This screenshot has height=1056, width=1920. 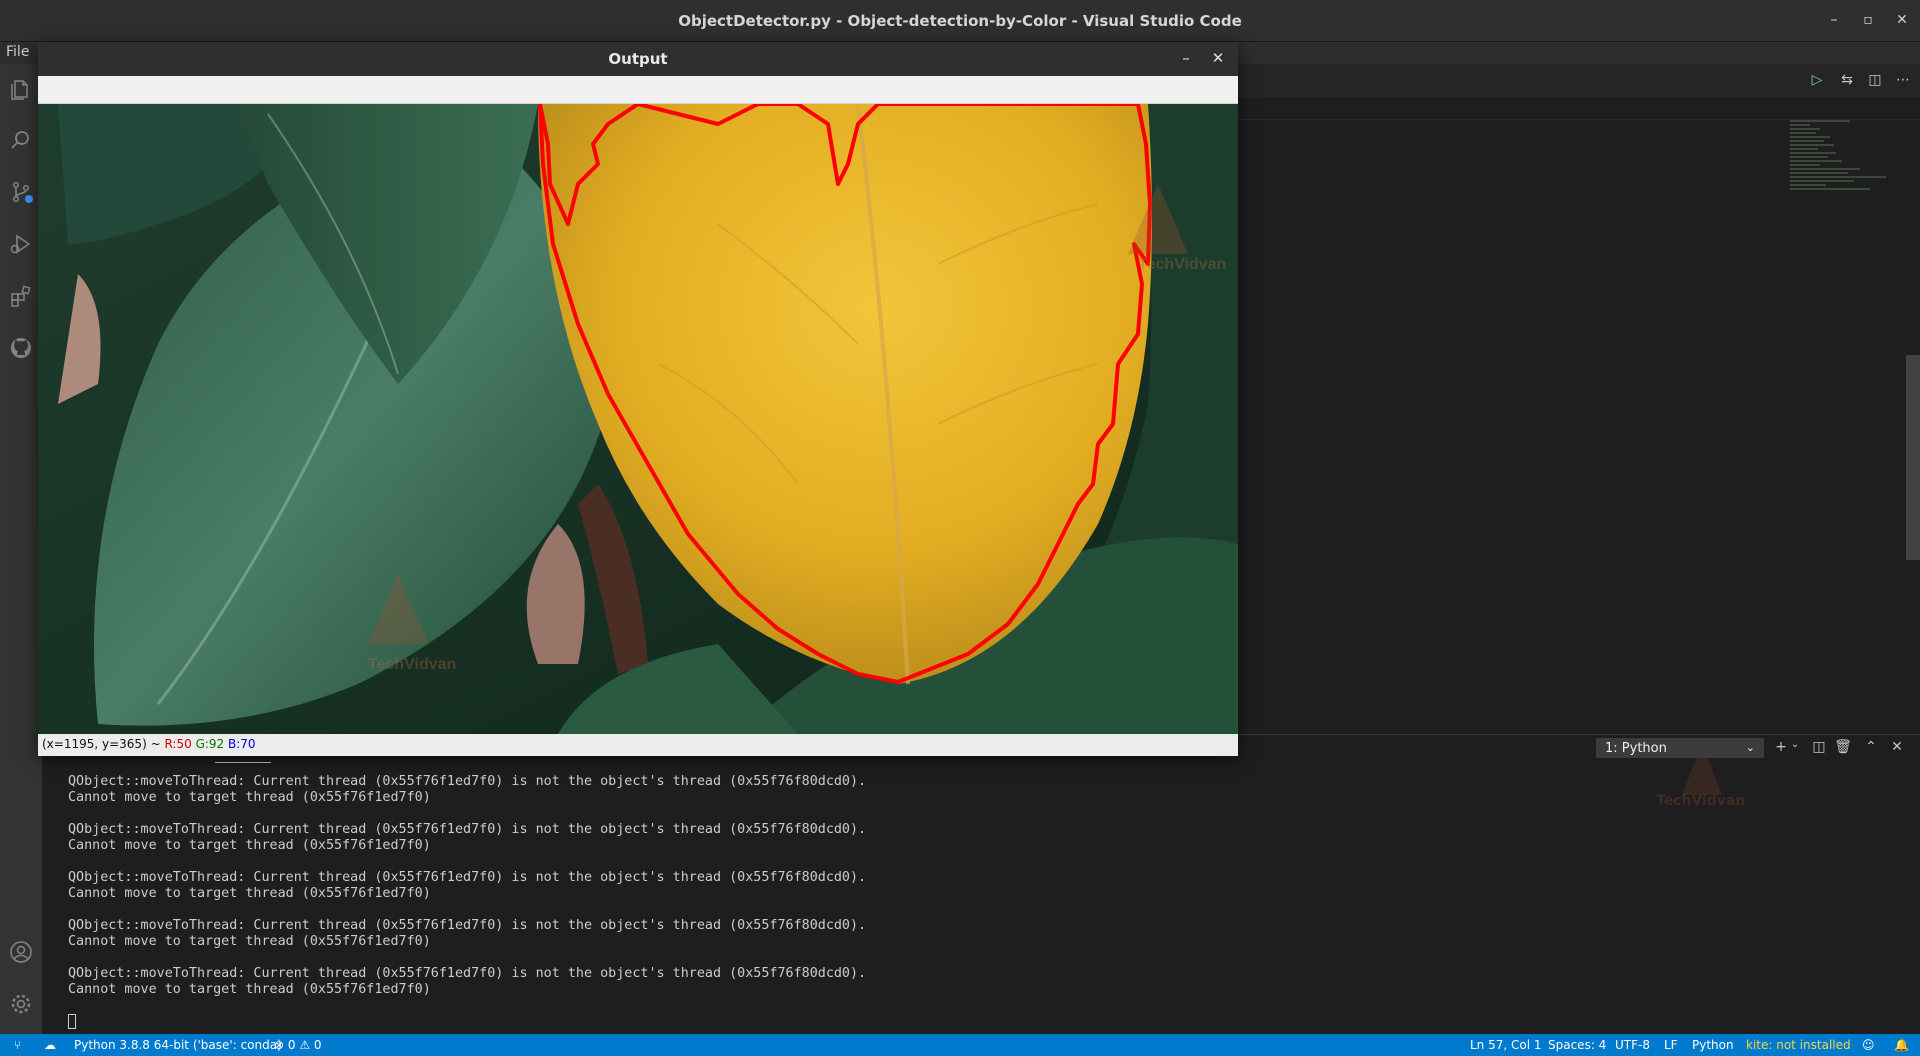 I want to click on pixel-red-value: R:50, so click(x=178, y=744).